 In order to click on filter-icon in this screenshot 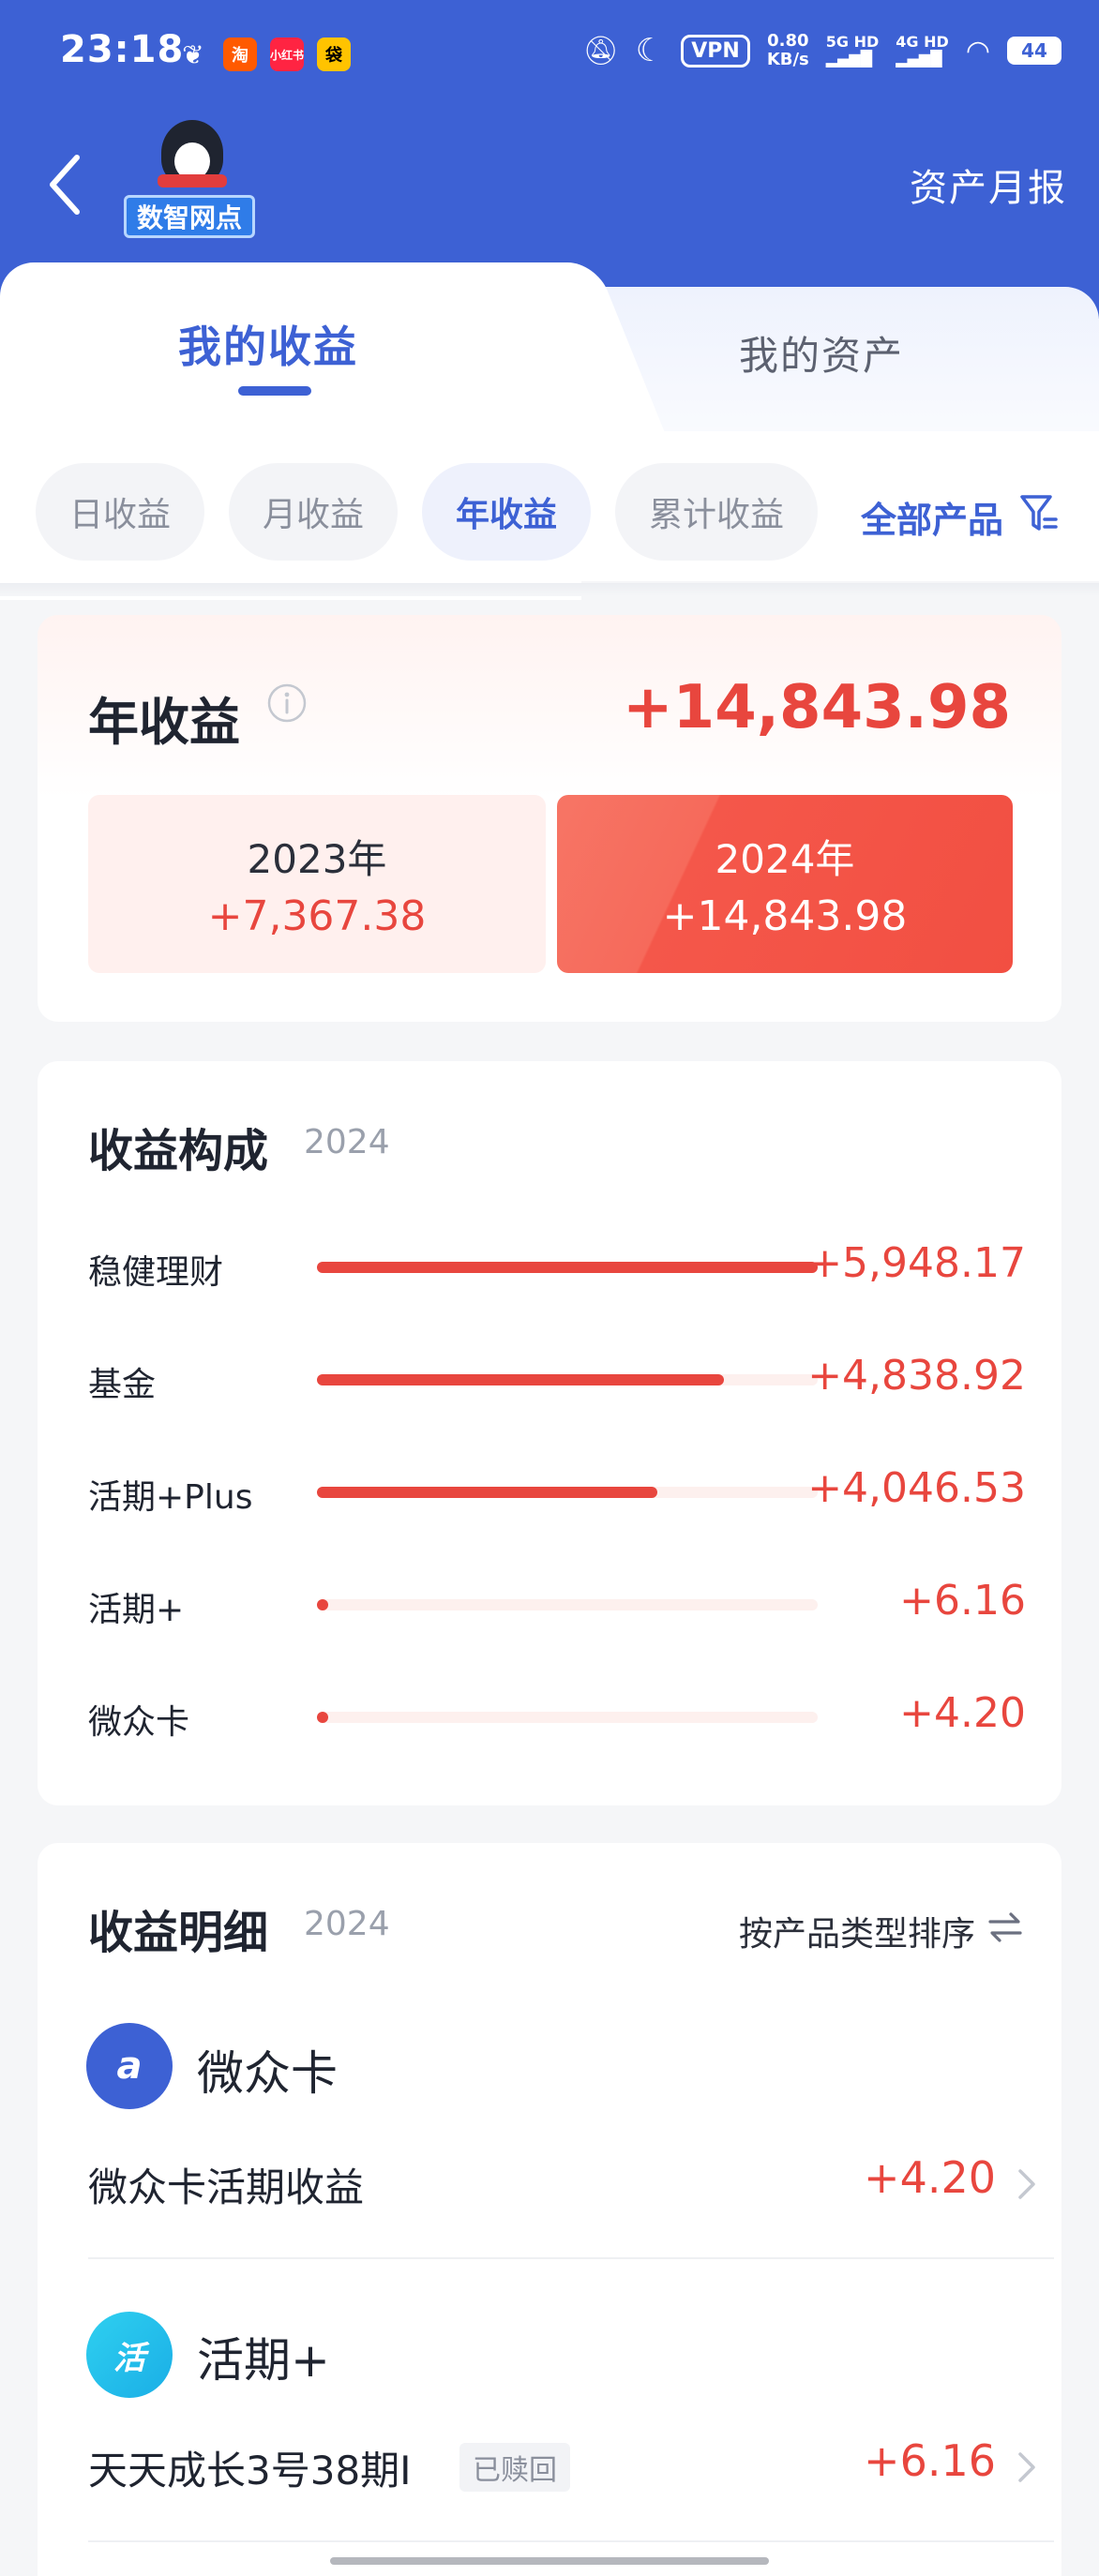, I will do `click(1039, 512)`.